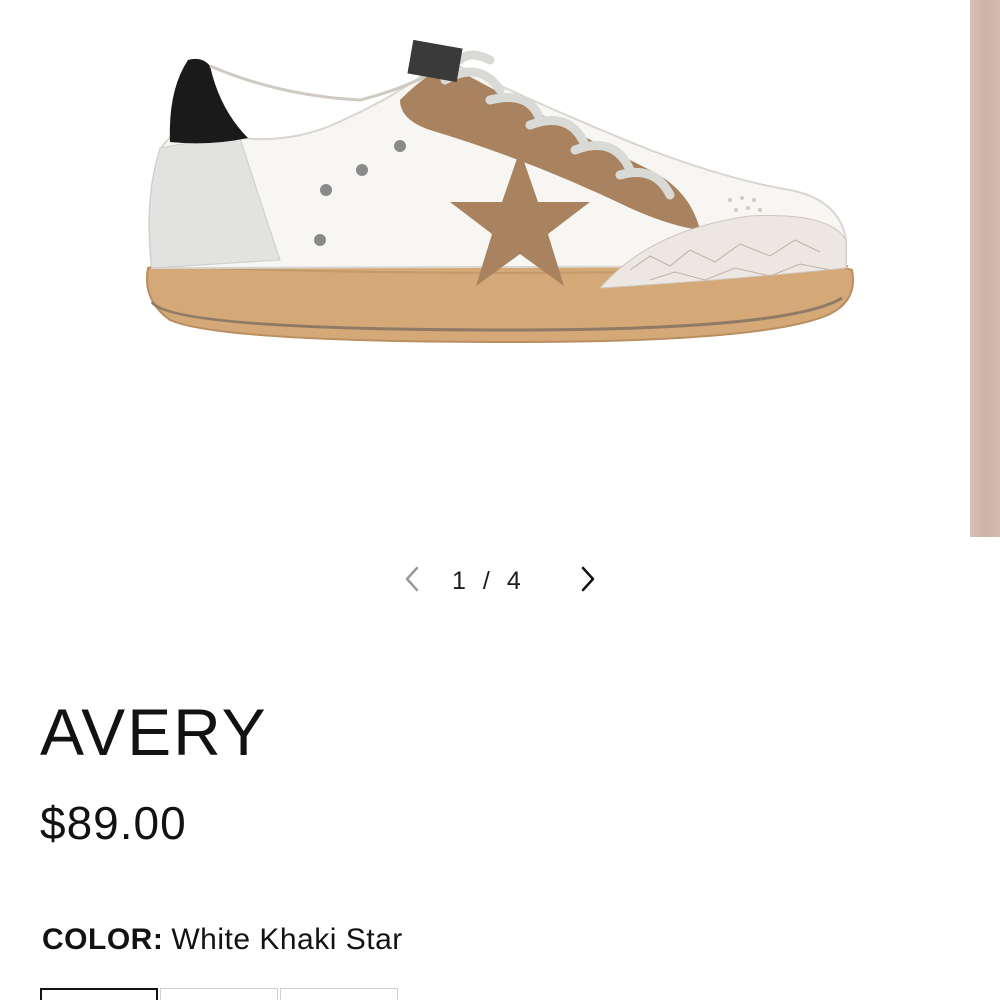 The width and height of the screenshot is (1000, 1000). I want to click on next-slide-button, so click(588, 581).